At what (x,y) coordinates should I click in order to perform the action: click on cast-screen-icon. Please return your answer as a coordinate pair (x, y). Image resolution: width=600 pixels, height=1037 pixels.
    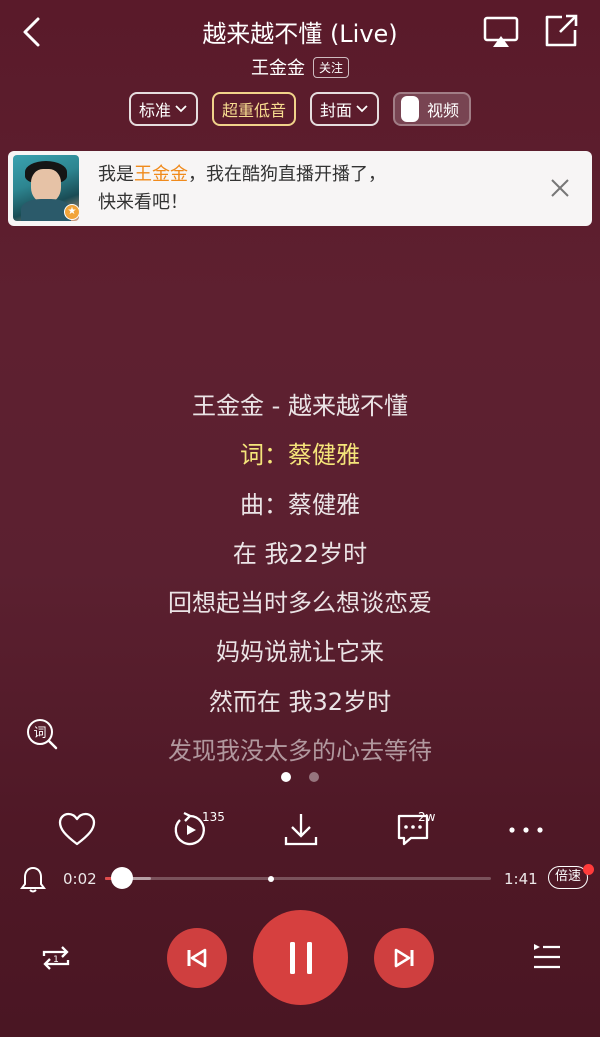
    Looking at the image, I should click on (501, 32).